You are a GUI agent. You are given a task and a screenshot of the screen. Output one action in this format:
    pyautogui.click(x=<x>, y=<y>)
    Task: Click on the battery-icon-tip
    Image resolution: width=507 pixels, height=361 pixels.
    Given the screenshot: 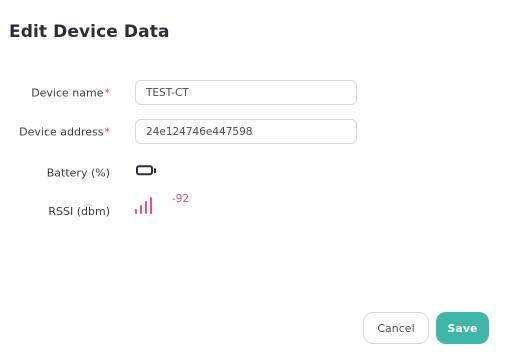 What is the action you would take?
    pyautogui.click(x=155, y=171)
    